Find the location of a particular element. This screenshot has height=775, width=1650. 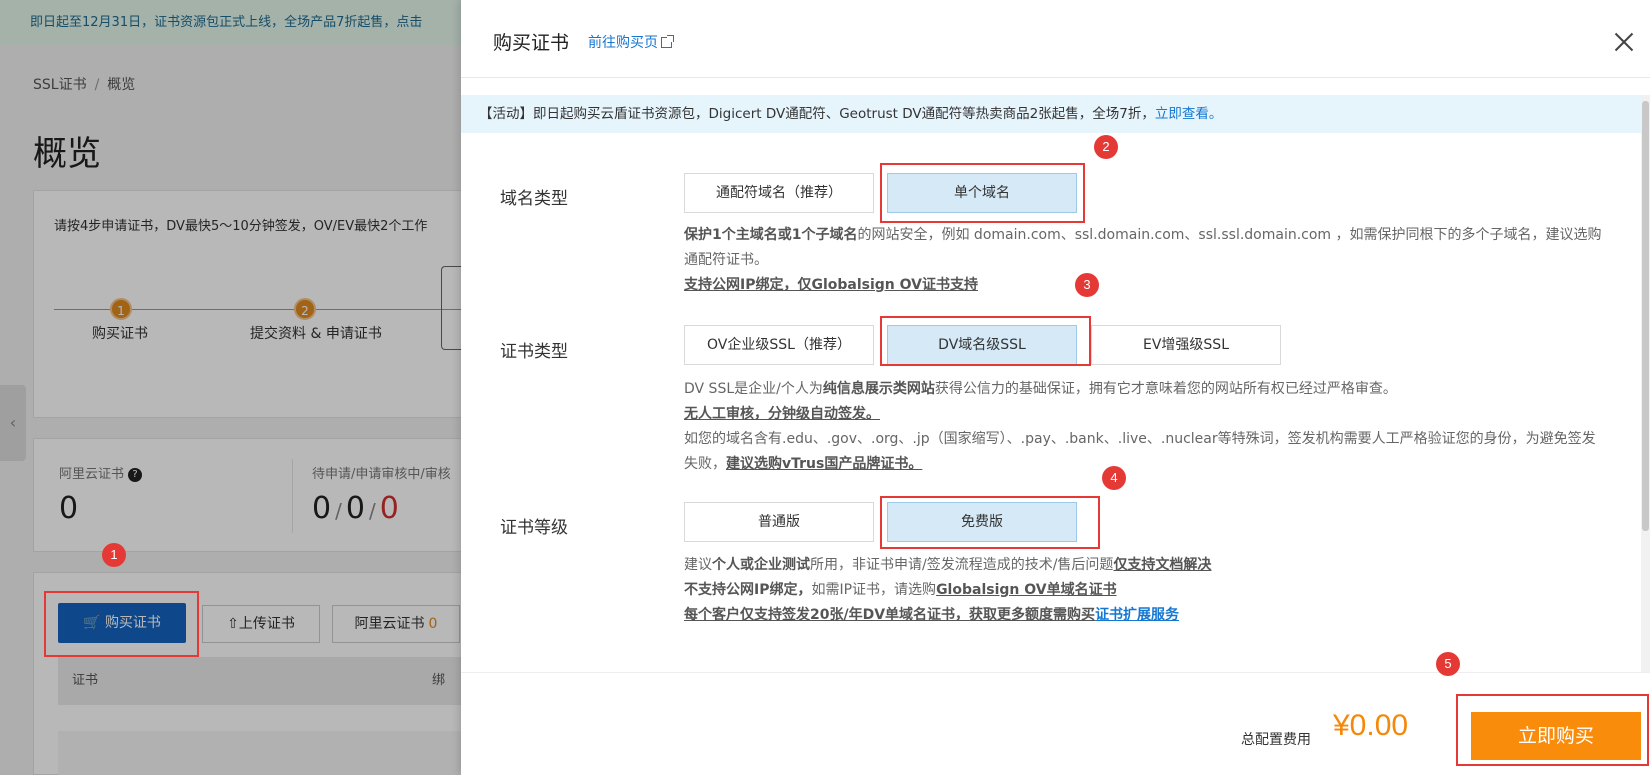

scrollbar is located at coordinates (1645, 385).